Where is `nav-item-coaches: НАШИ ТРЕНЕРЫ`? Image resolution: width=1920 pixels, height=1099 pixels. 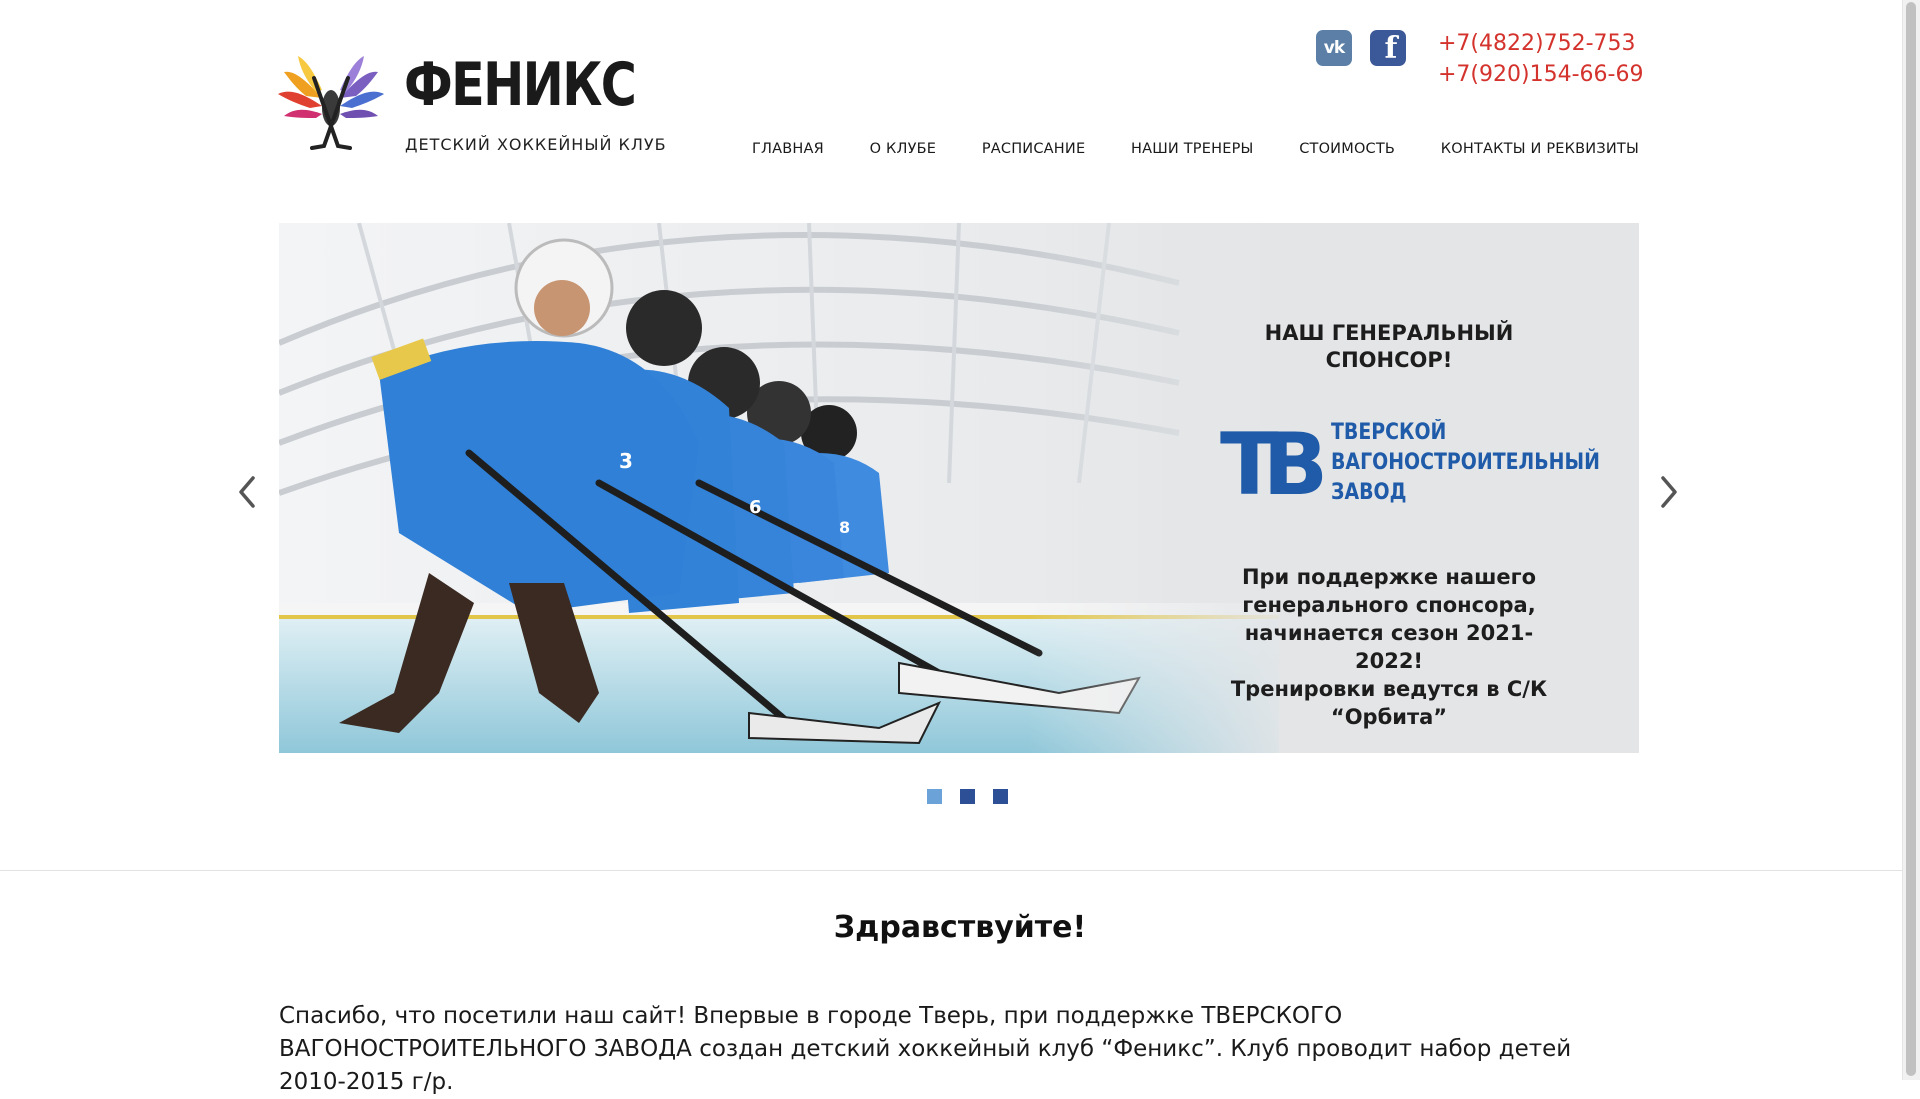 nav-item-coaches: НАШИ ТРЕНЕРЫ is located at coordinates (1192, 149).